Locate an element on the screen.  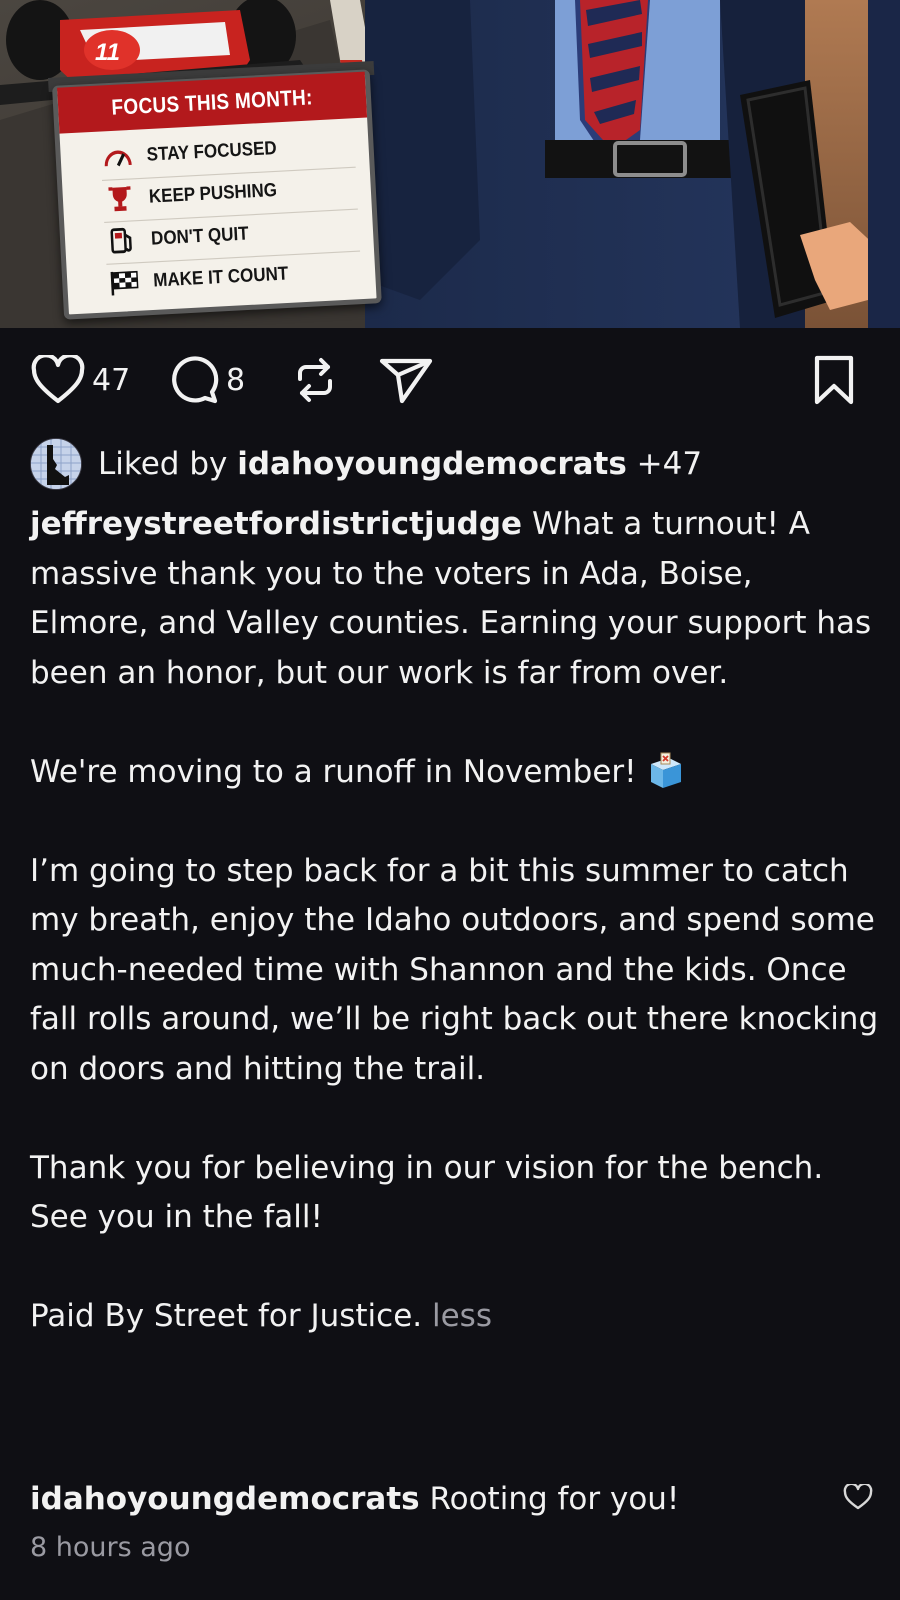
ballot-box-icon is located at coordinates (665, 770).